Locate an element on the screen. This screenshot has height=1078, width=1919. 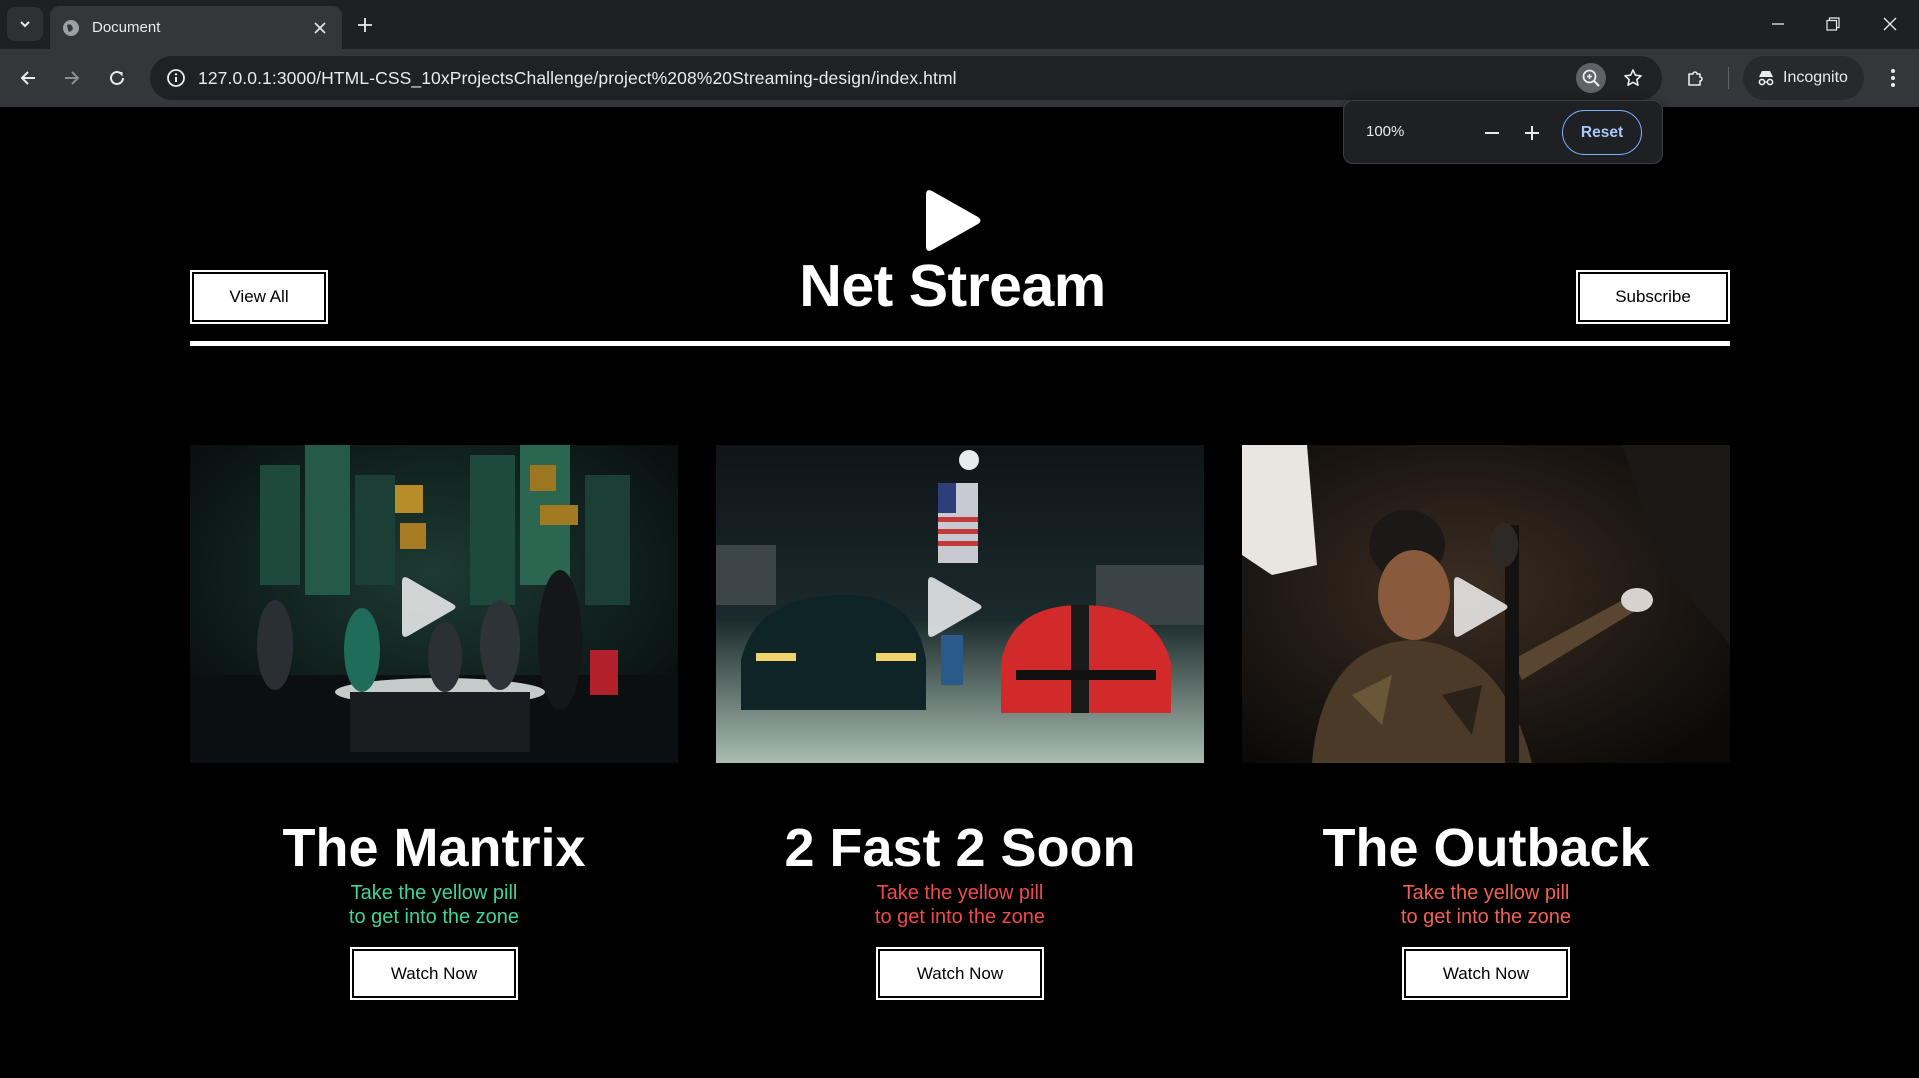
arrow-right-icon is located at coordinates (72, 78).